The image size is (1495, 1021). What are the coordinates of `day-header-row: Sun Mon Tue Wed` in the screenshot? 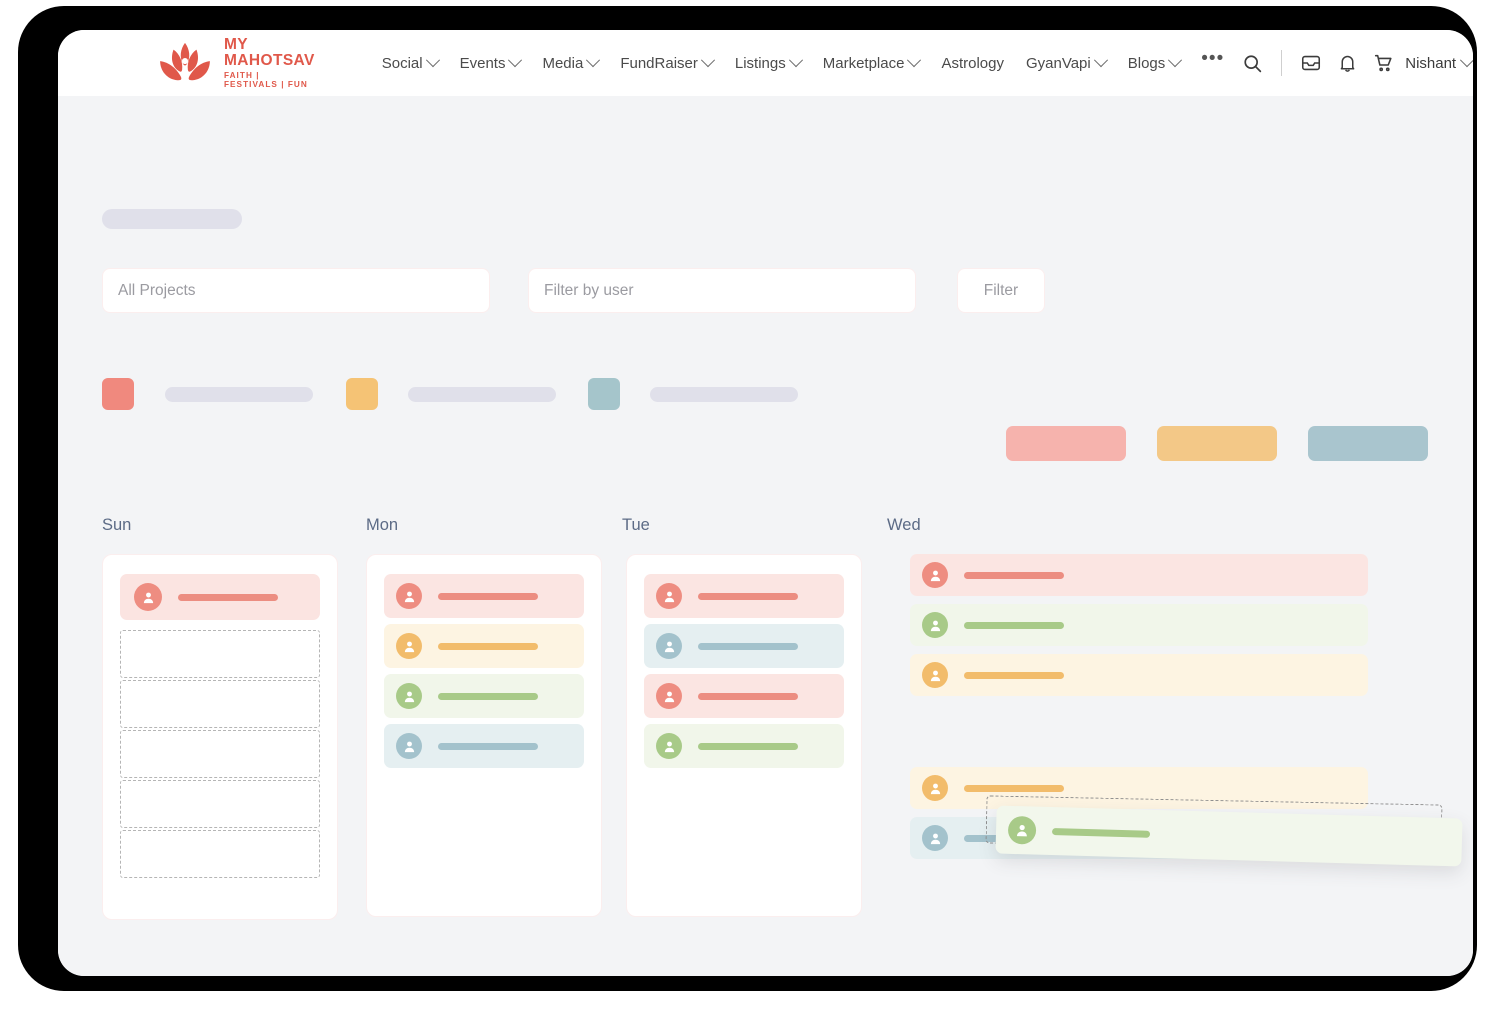 It's located at (772, 535).